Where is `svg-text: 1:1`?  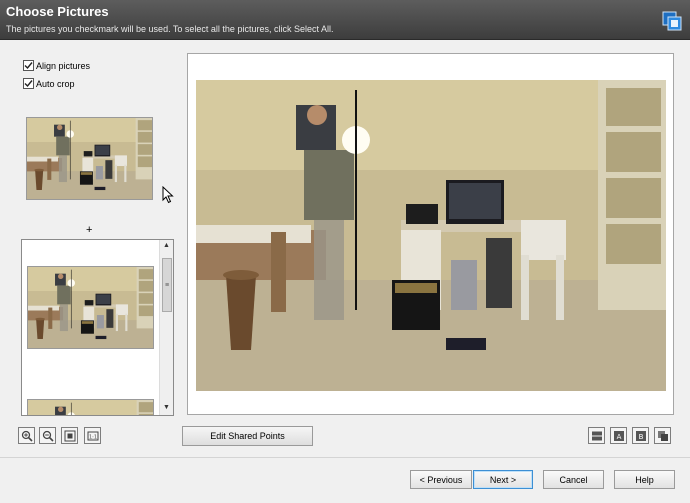
svg-text: 1:1 is located at coordinates (92, 437).